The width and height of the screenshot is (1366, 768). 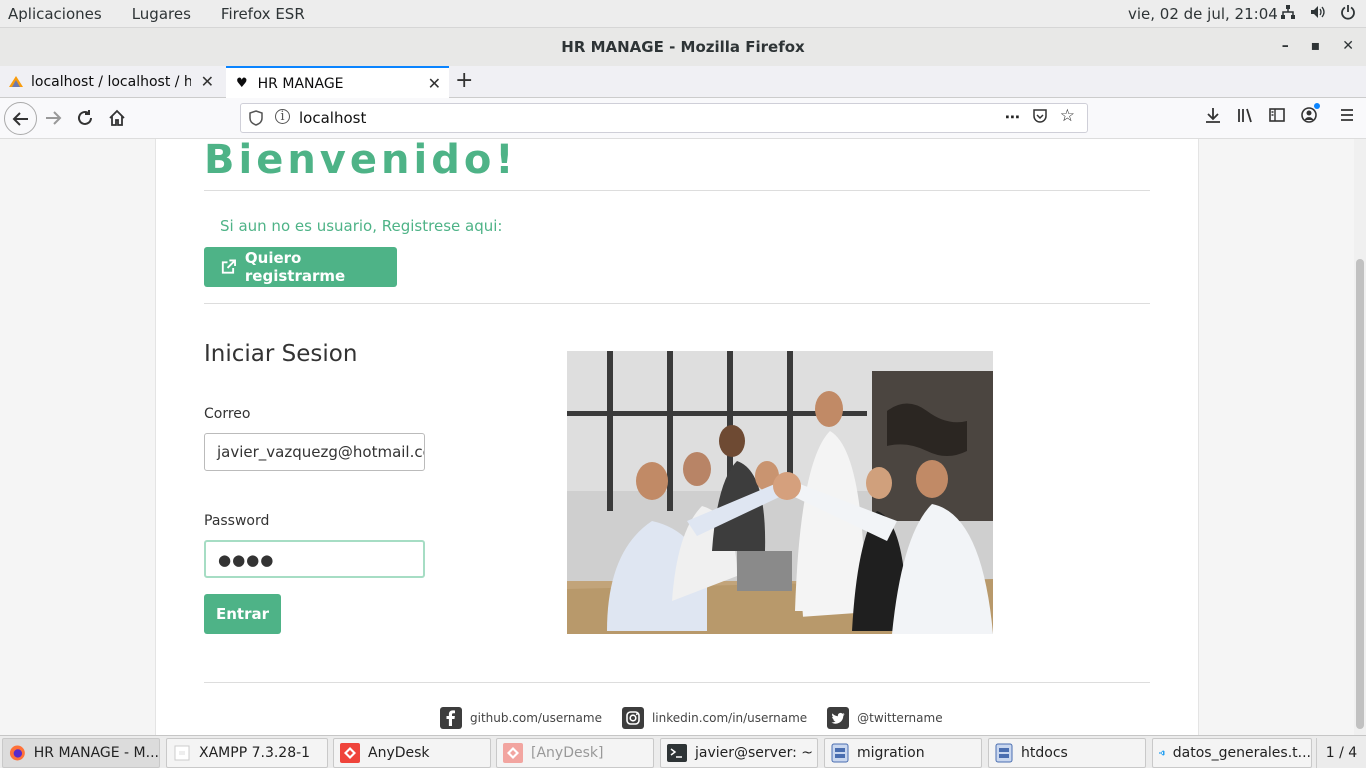 What do you see at coordinates (1203, 14) in the screenshot?
I see `clock: vie, 02 de jul, 21:04` at bounding box center [1203, 14].